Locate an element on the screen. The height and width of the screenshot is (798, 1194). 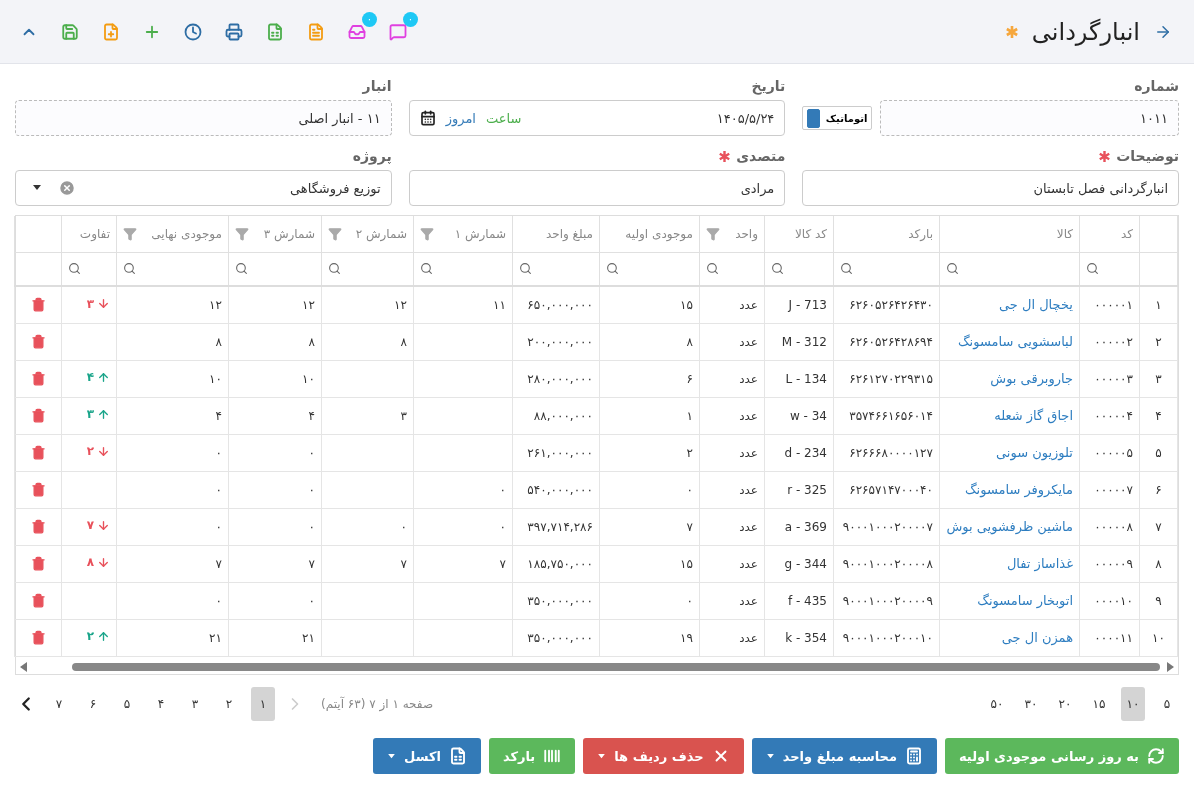
table-cell: ۱۵ is located at coordinates (686, 304).